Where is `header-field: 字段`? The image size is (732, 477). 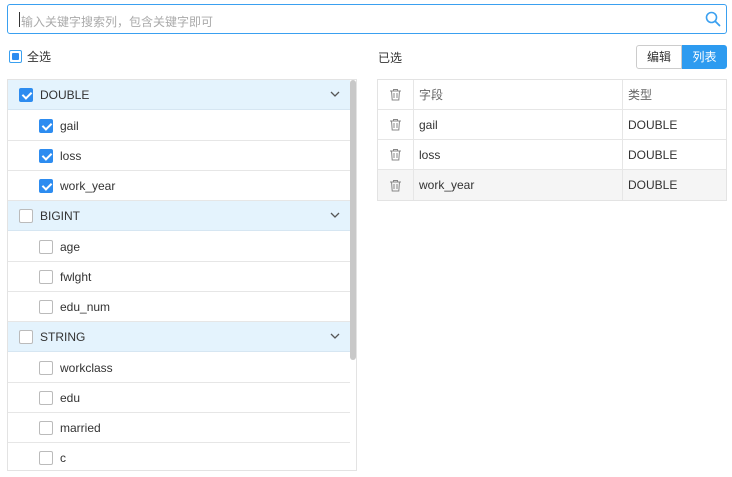
header-field: 字段 is located at coordinates (518, 94).